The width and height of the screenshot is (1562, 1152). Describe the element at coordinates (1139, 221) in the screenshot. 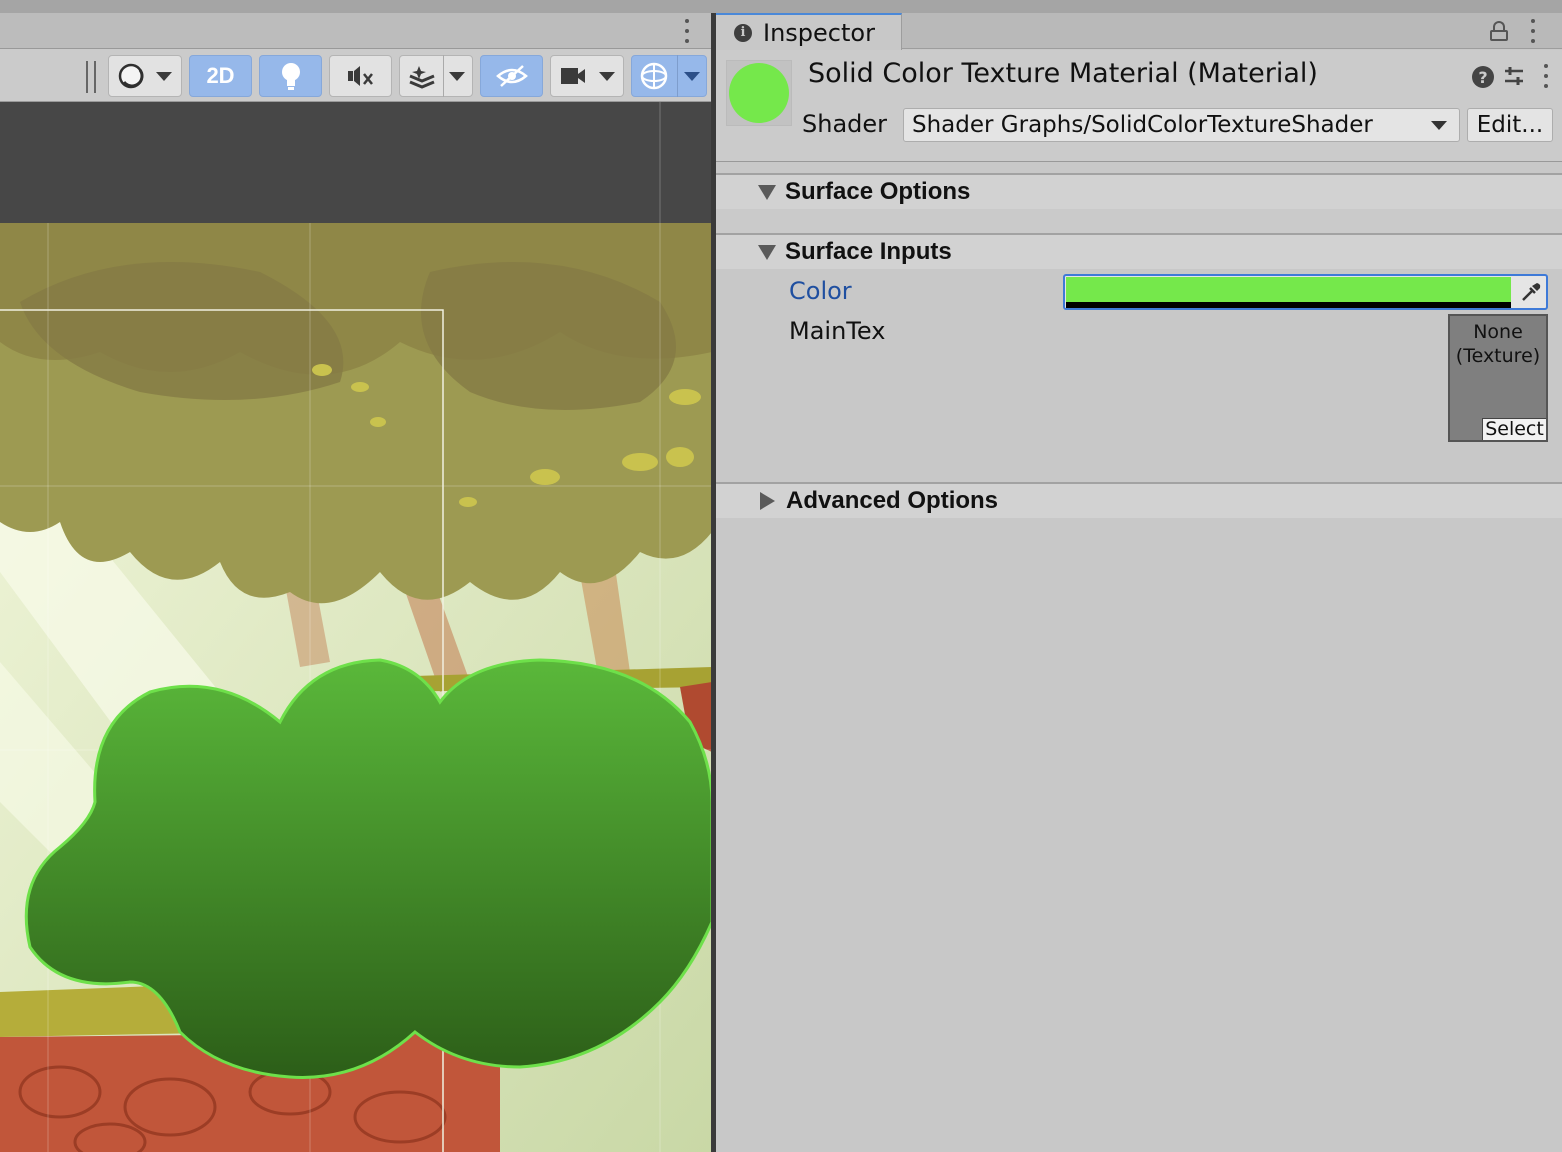

I see `surface-options-content` at that location.